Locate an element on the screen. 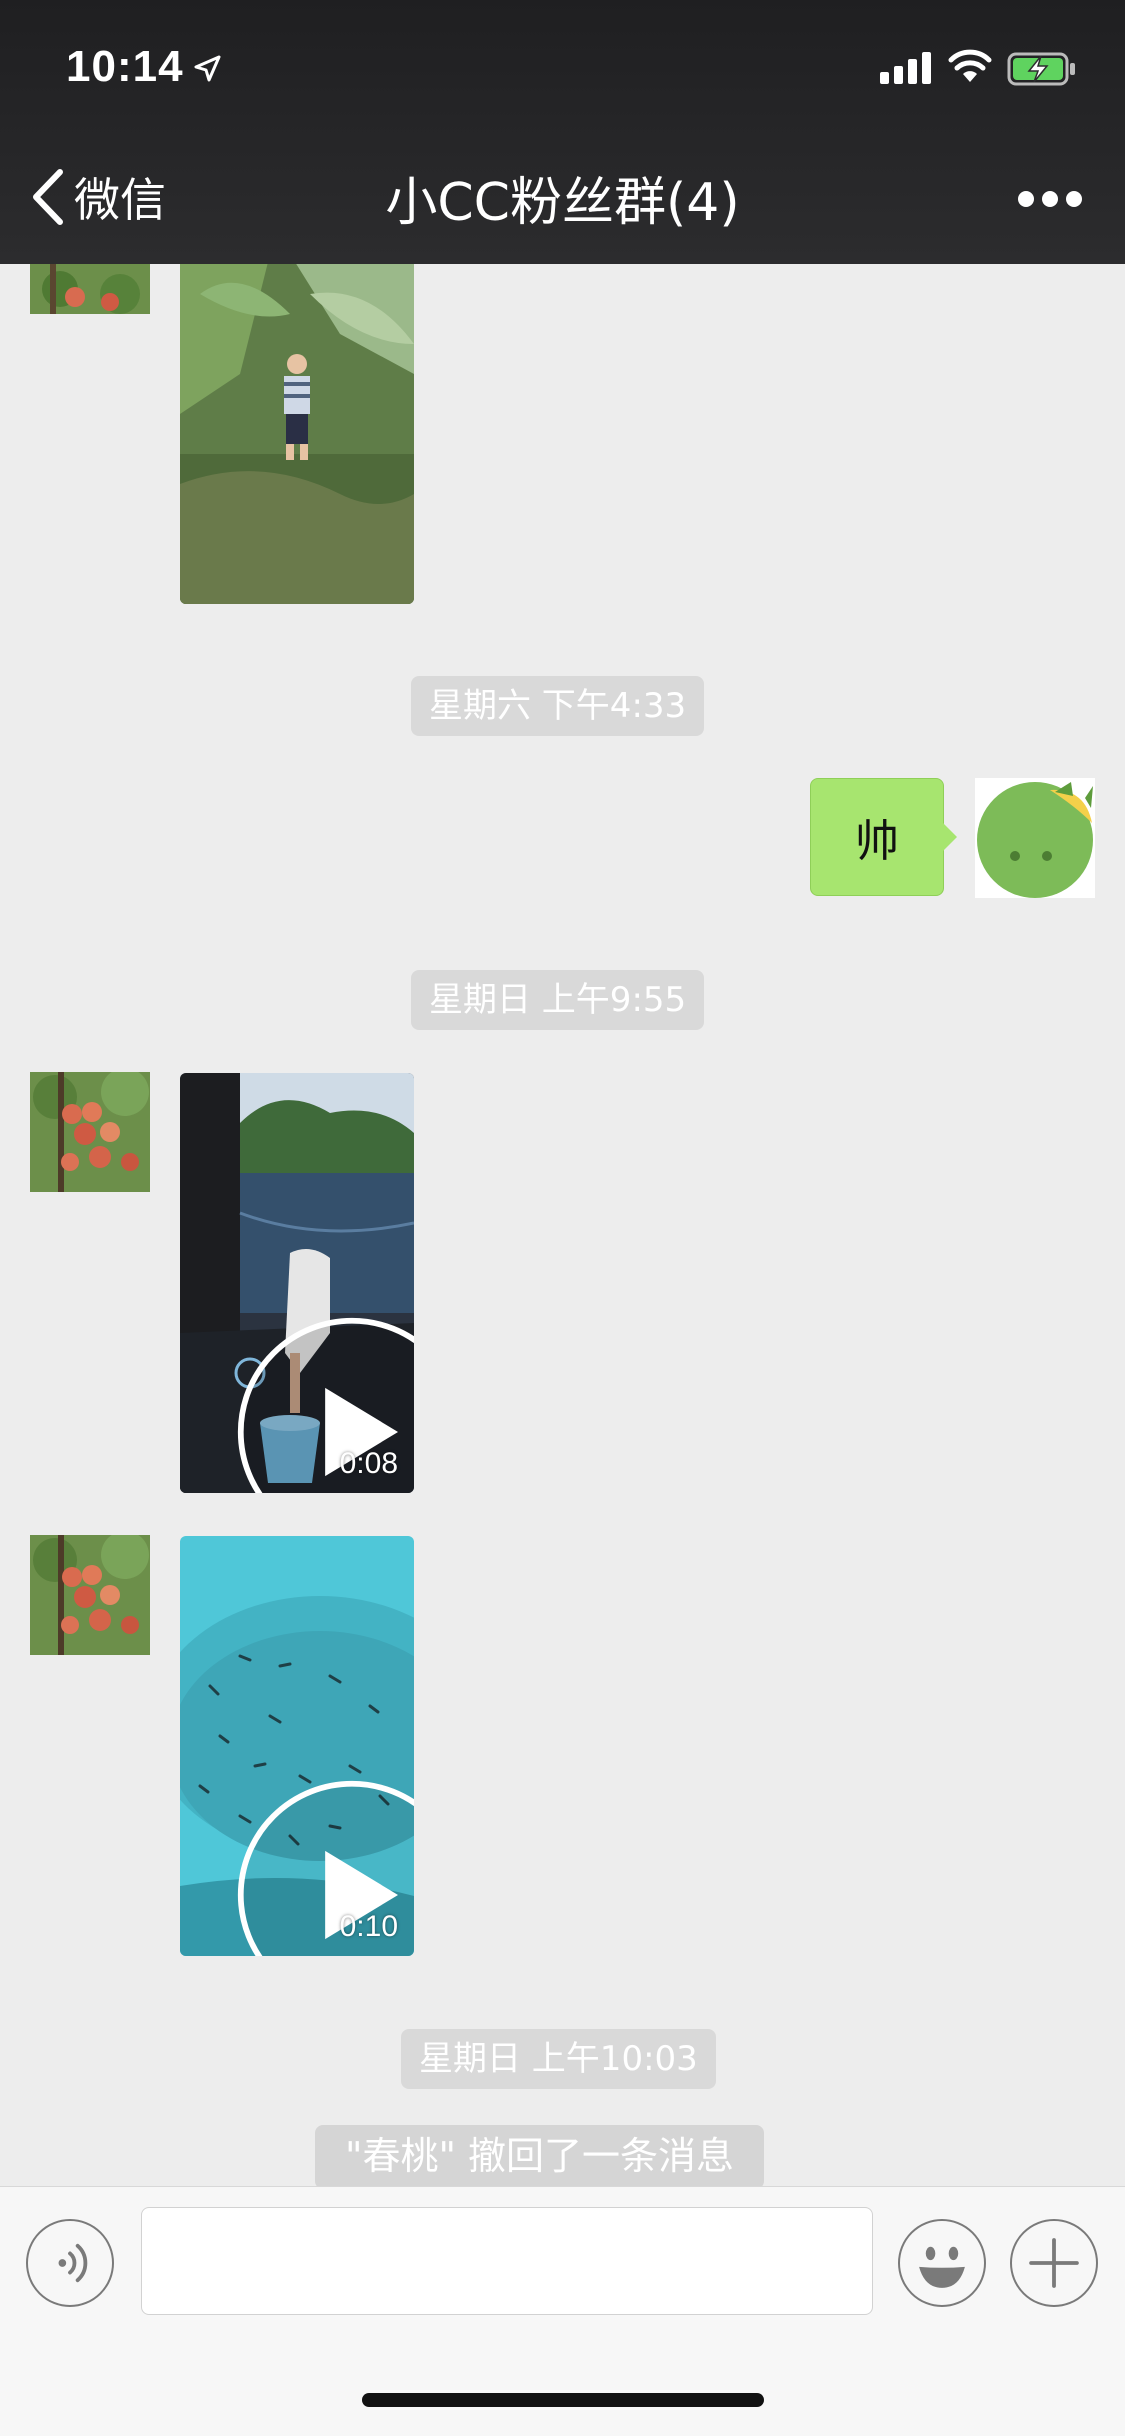  photo-message is located at coordinates (297, 434).